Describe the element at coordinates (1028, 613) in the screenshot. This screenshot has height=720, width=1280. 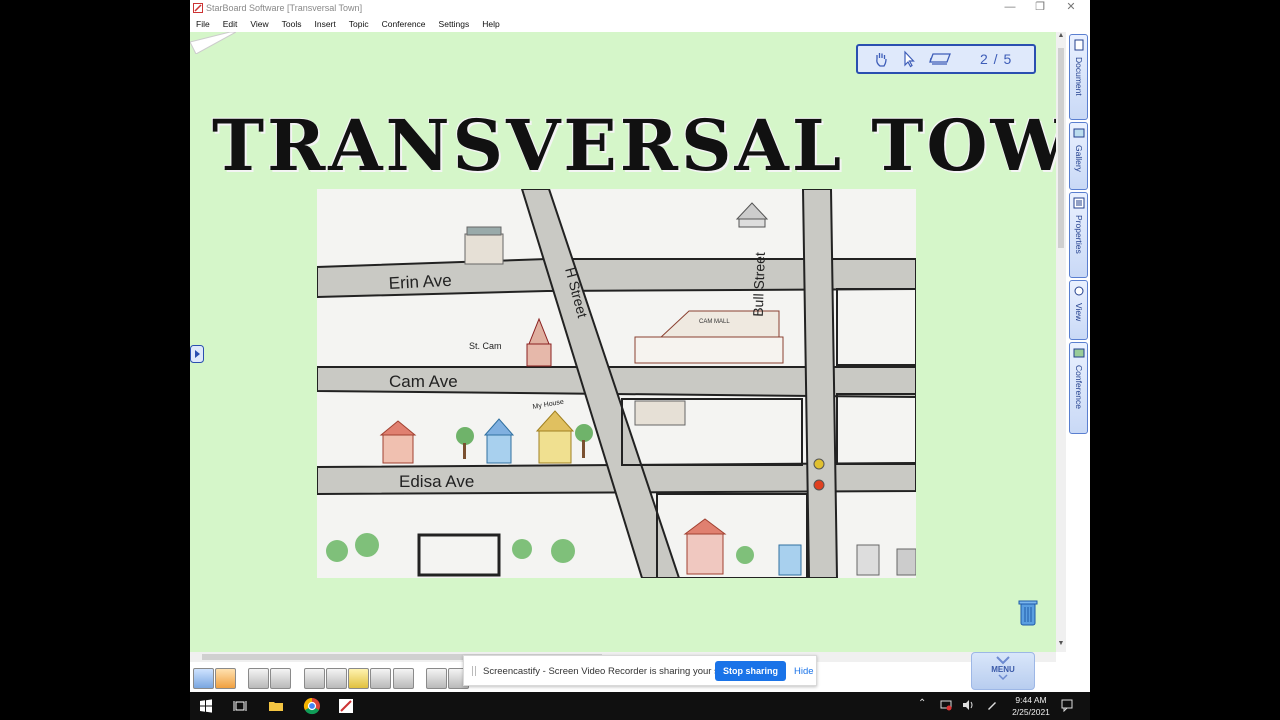
I see `trash-icon` at that location.